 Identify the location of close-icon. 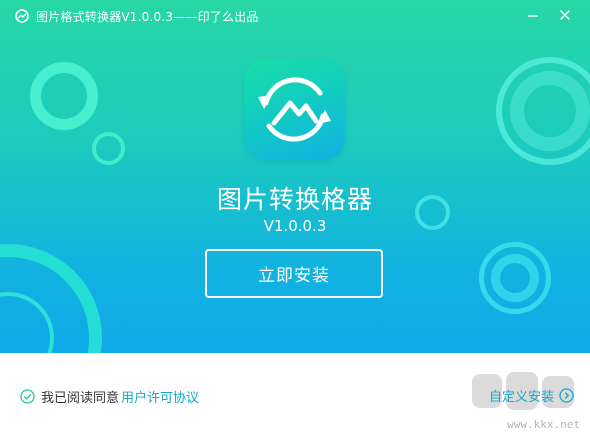
(565, 15).